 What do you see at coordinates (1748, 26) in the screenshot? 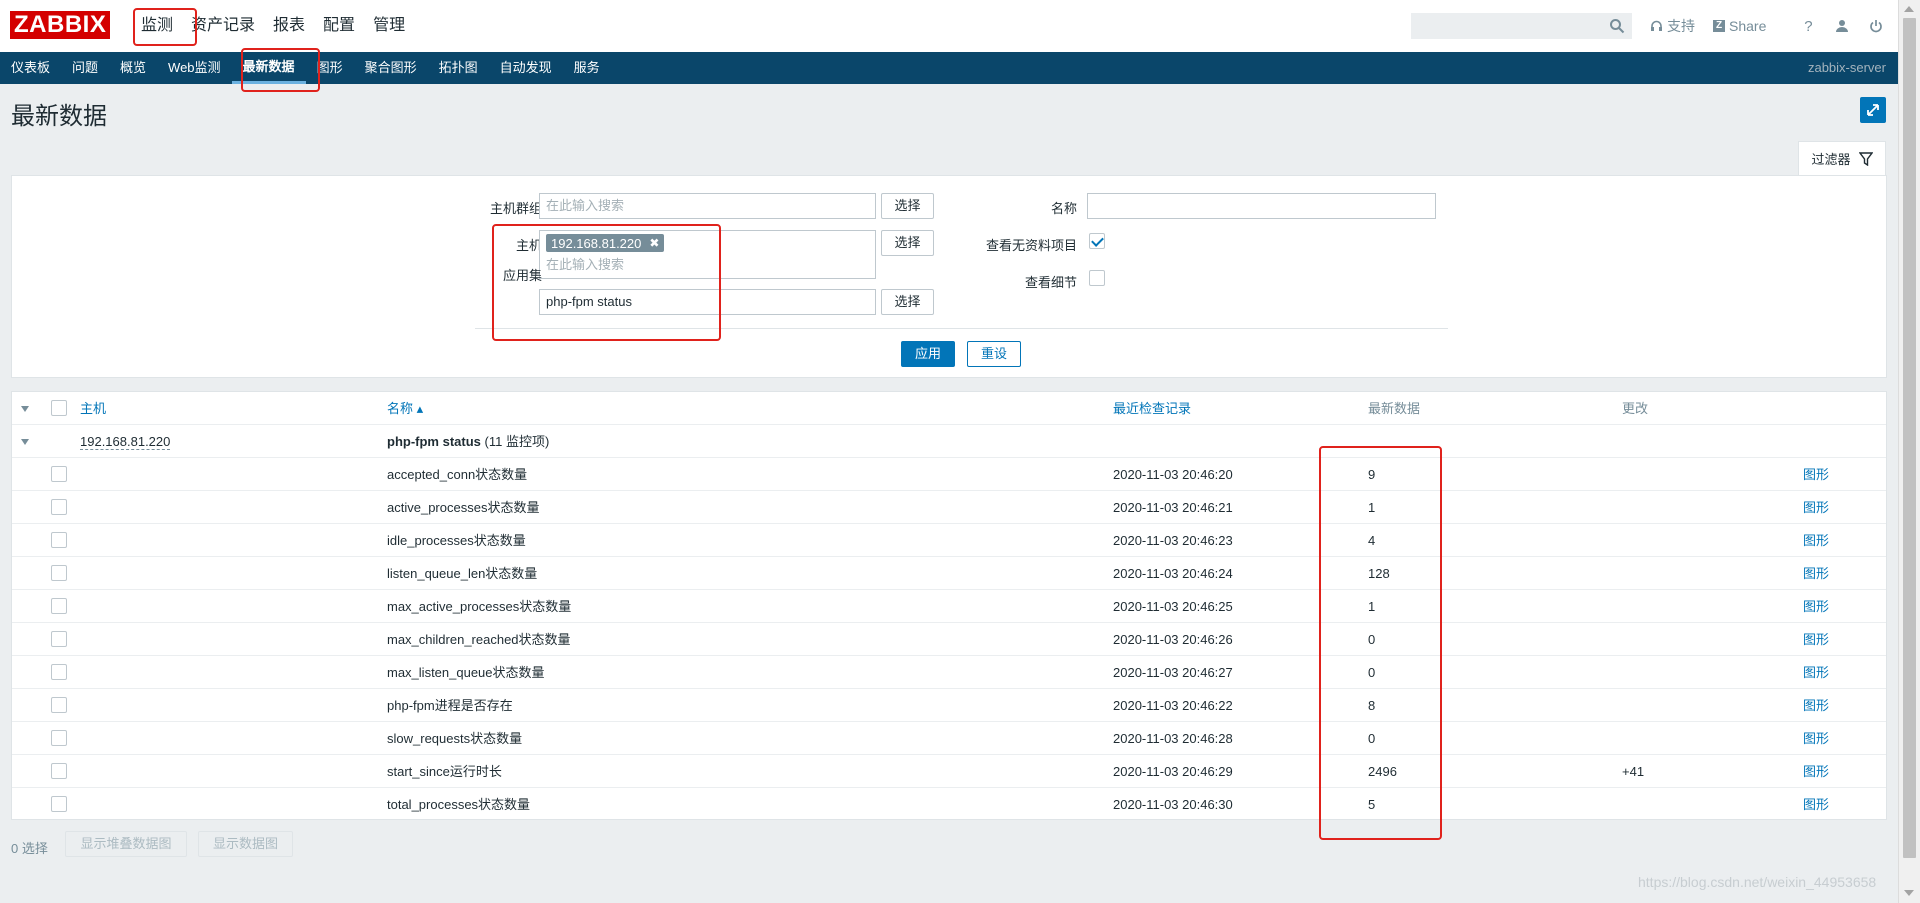
I see `share-label: Share` at bounding box center [1748, 26].